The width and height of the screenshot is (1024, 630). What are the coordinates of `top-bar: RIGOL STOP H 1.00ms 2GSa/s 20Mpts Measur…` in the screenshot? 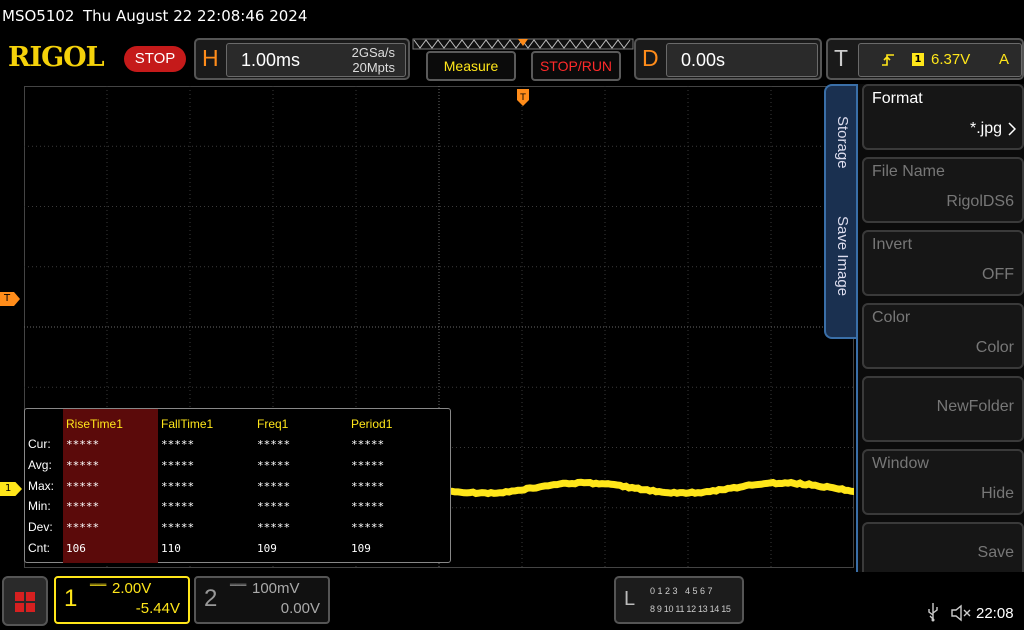 It's located at (512, 59).